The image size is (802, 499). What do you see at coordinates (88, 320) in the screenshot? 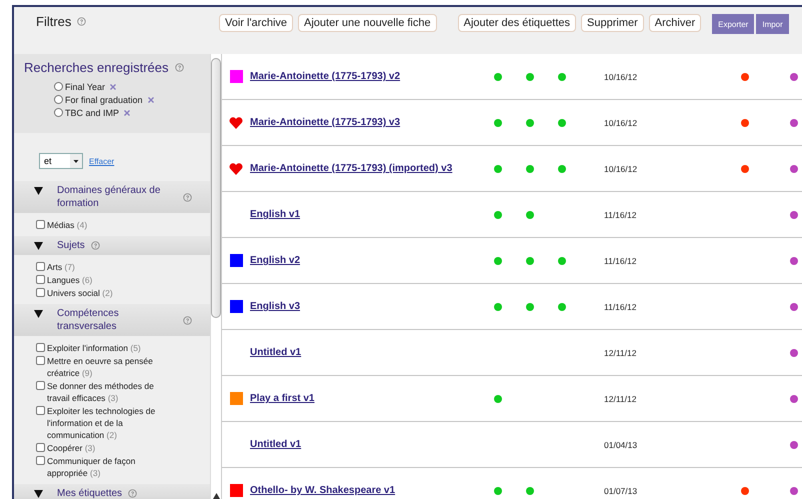
I see `filter-group-title: Compétences transversales` at bounding box center [88, 320].